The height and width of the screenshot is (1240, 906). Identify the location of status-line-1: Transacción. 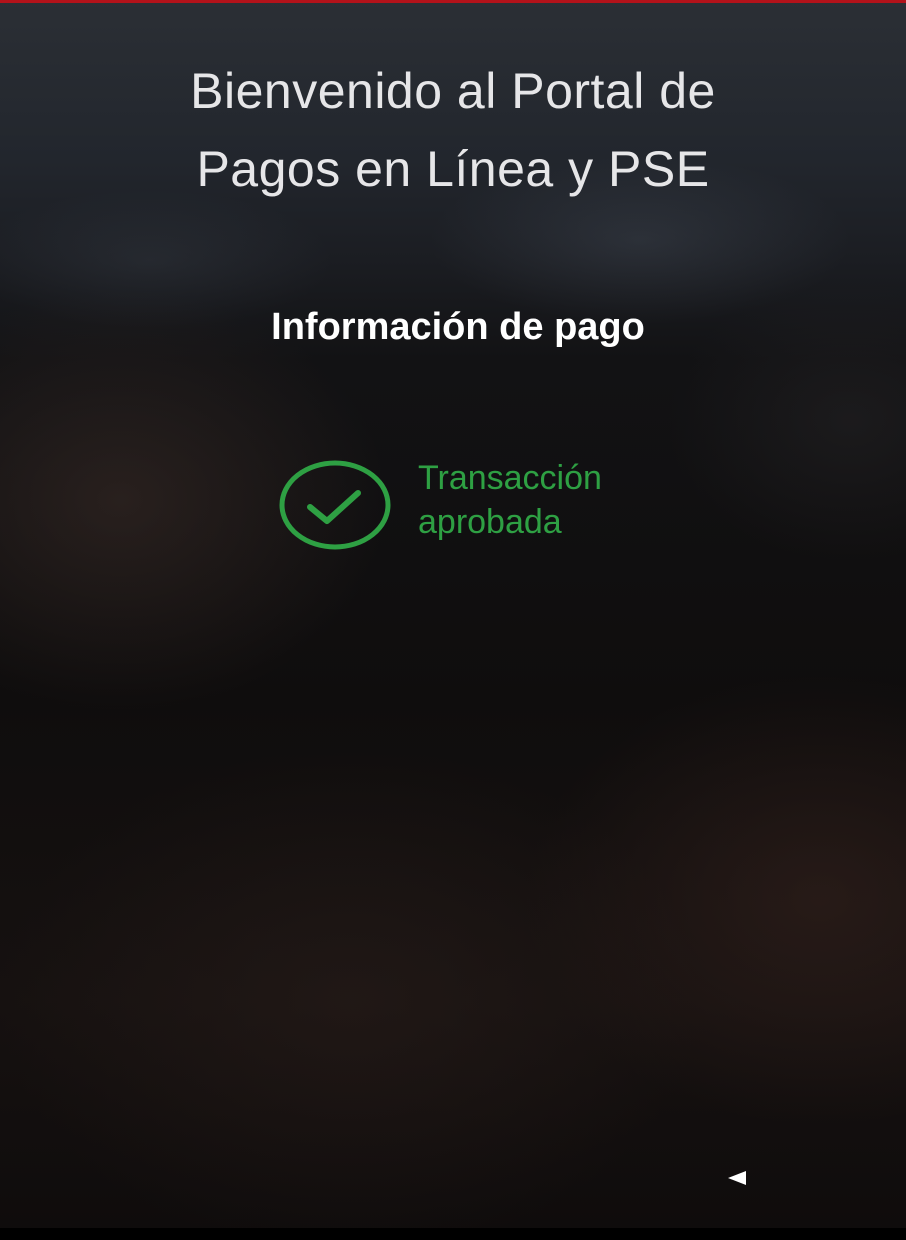
(510, 478).